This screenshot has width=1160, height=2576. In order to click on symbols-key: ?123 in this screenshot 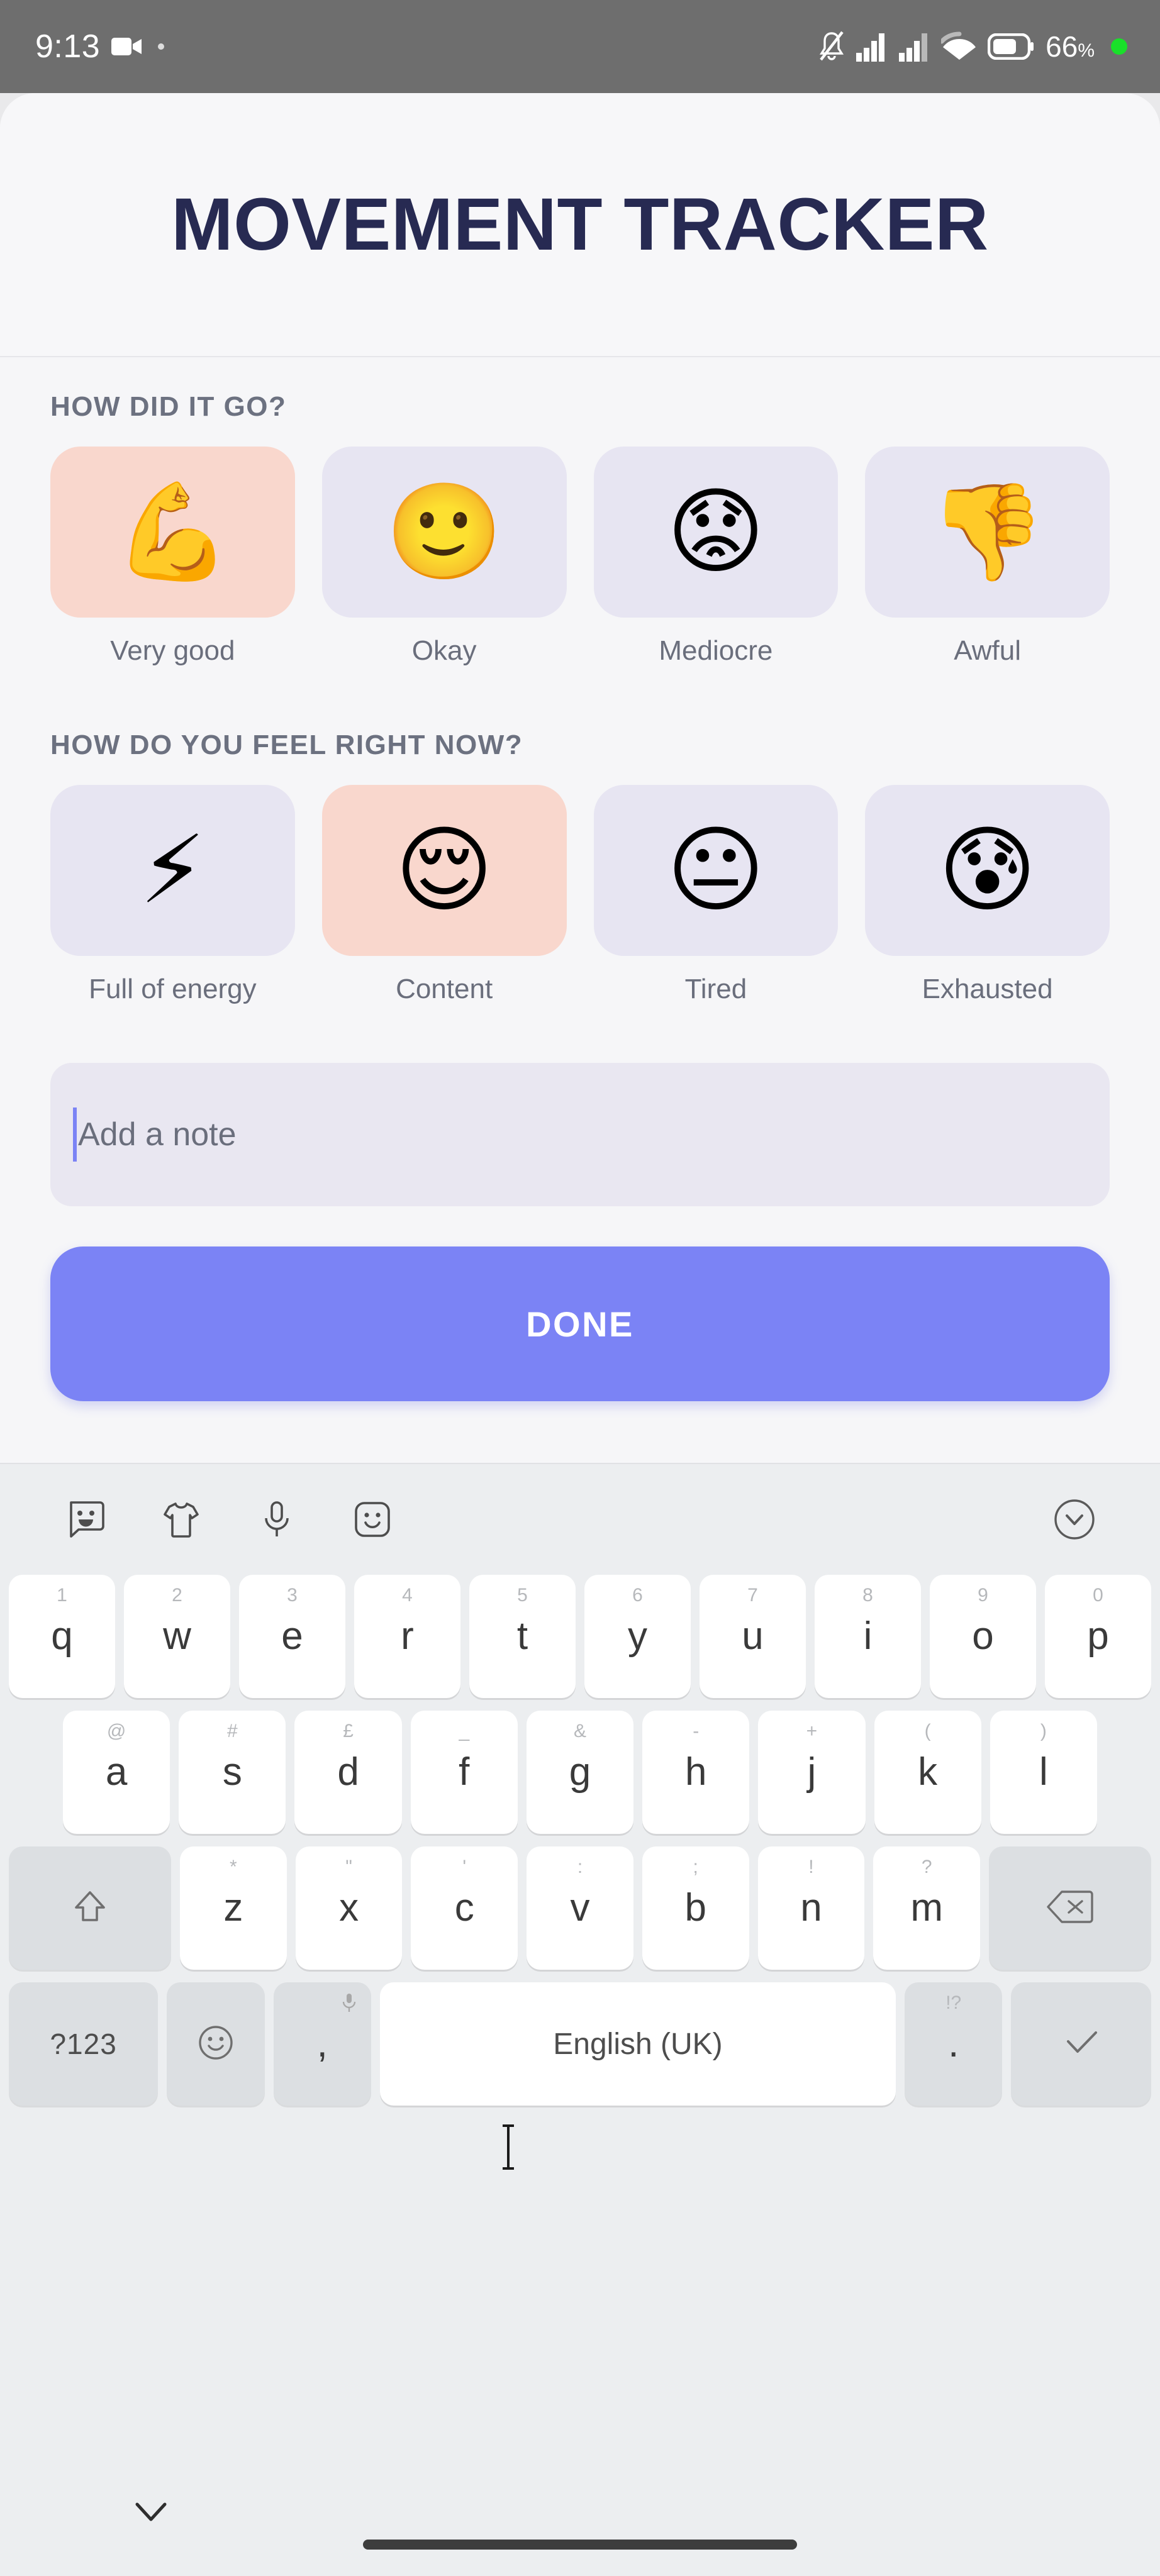, I will do `click(84, 2044)`.